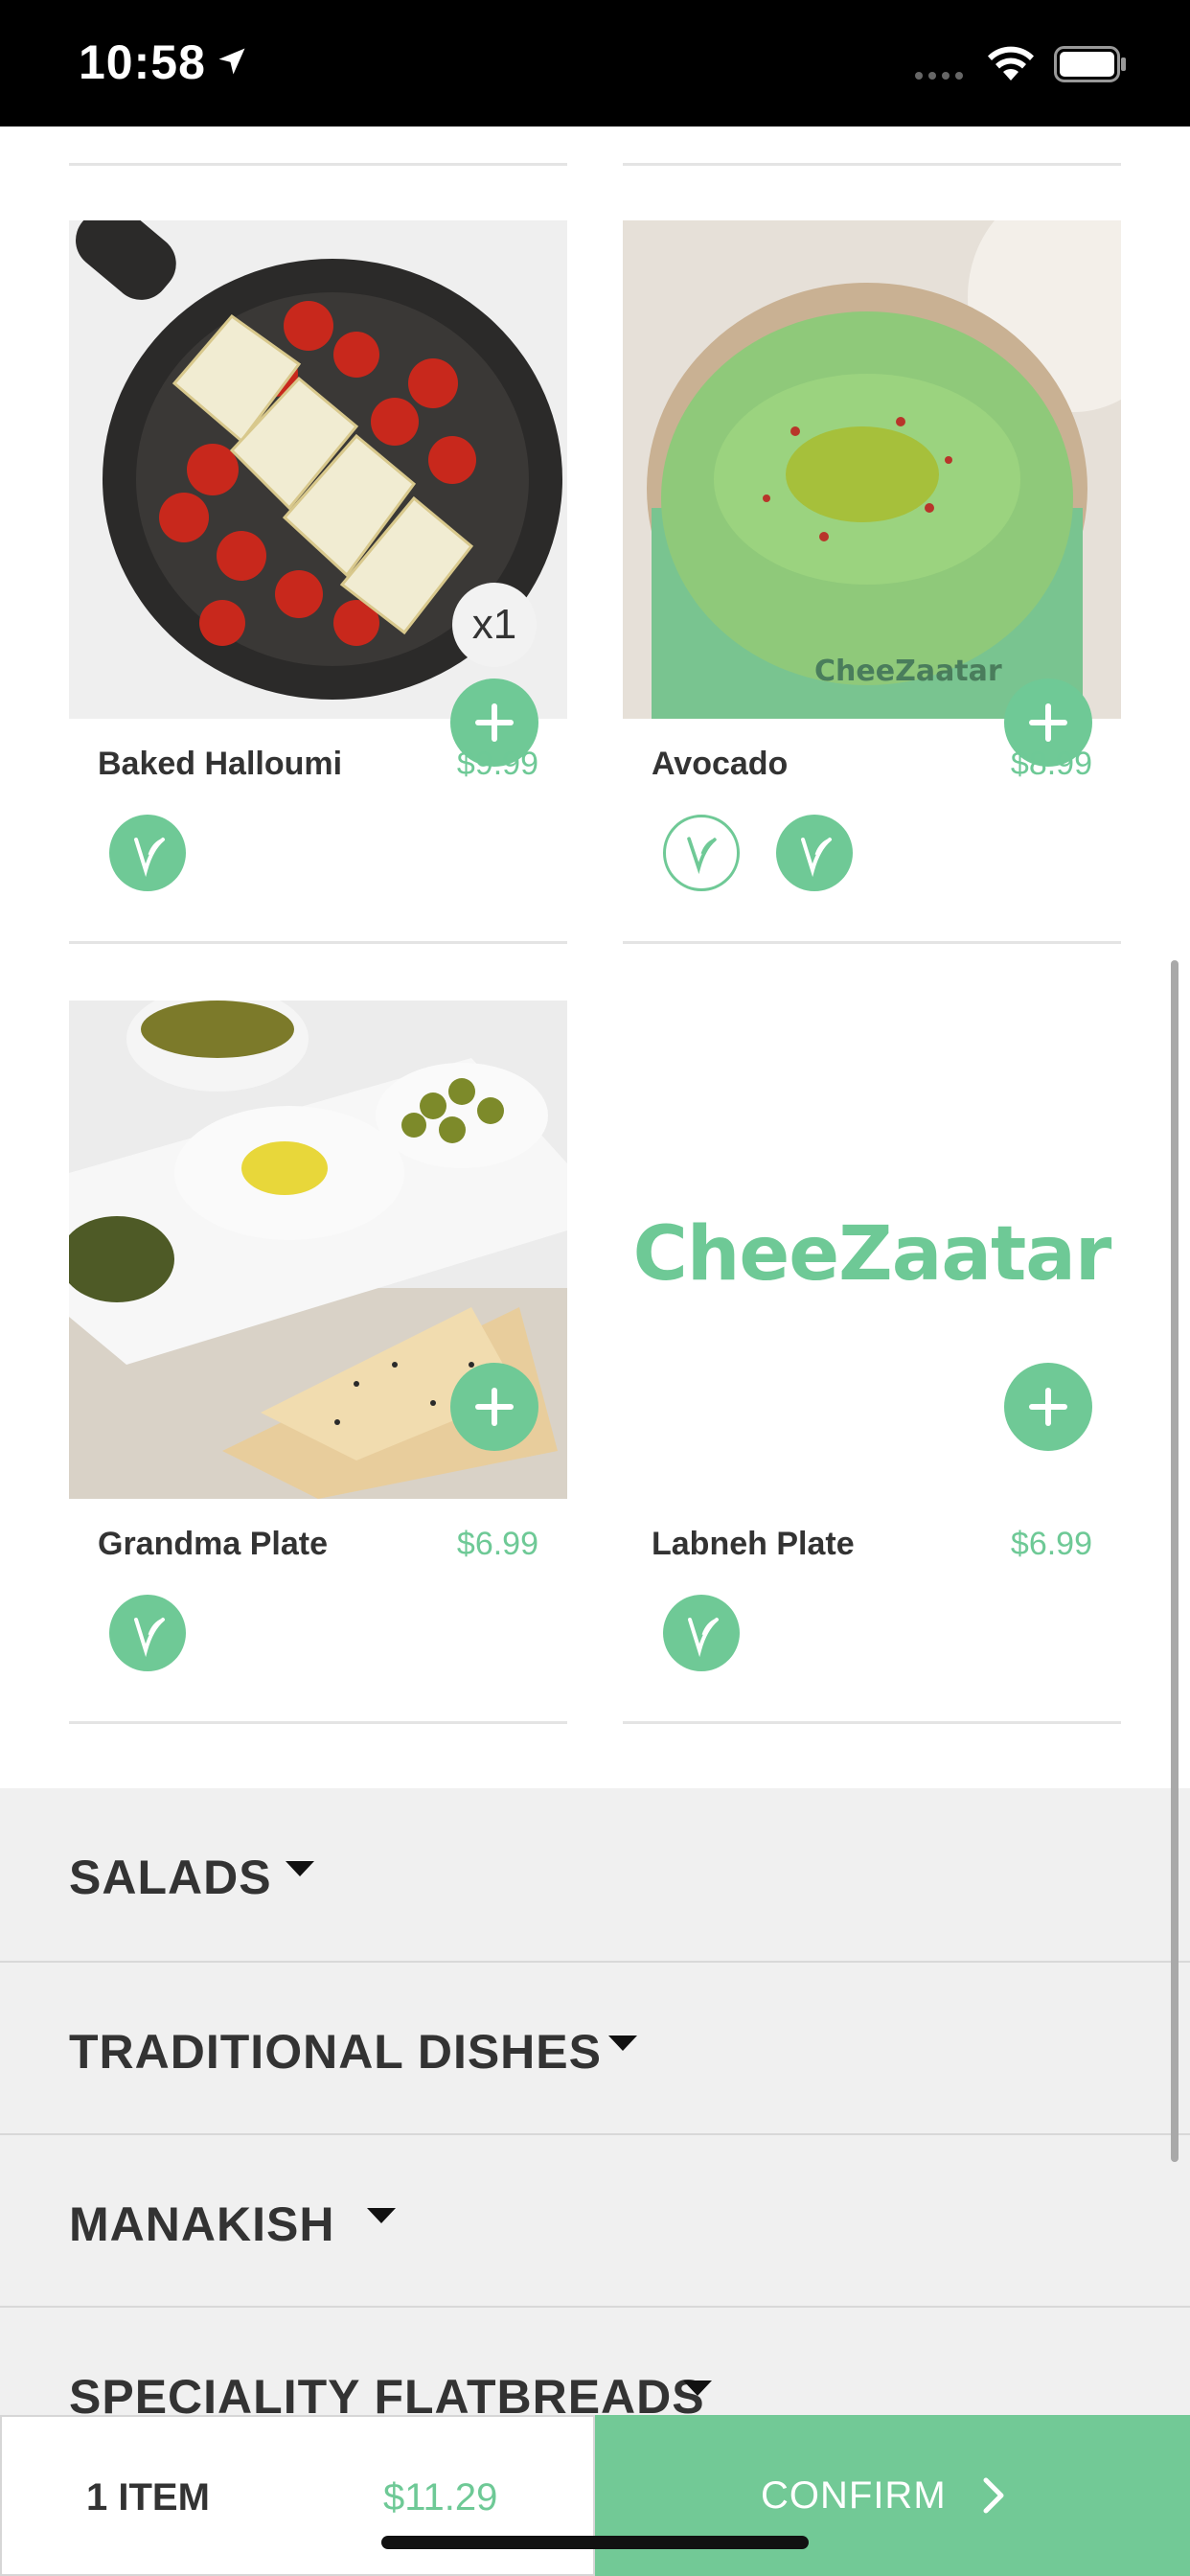  I want to click on category-label: TRADITIONAL DISHES, so click(335, 2052).